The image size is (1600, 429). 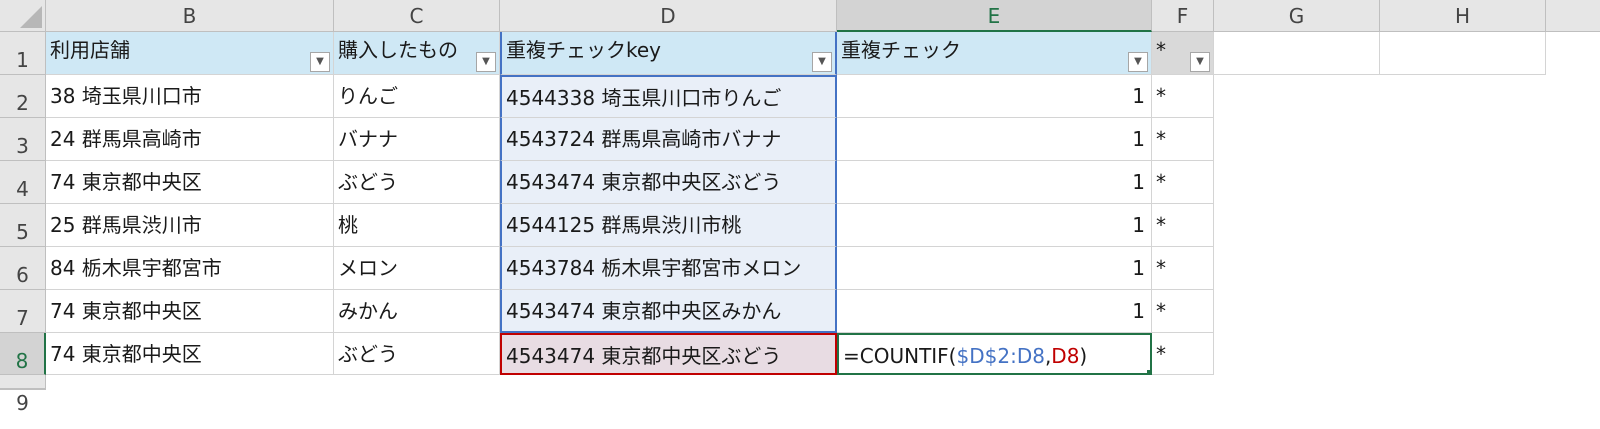 I want to click on cell-c4: ぶどう, so click(x=417, y=182).